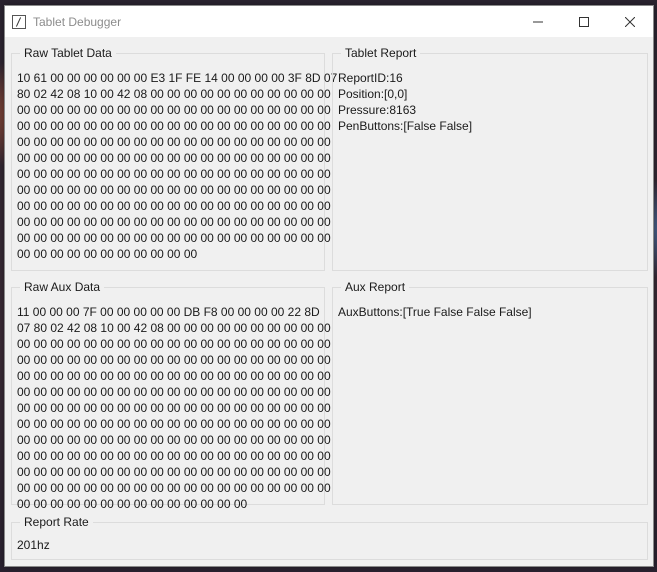 The height and width of the screenshot is (572, 657). I want to click on close-icon, so click(630, 21).